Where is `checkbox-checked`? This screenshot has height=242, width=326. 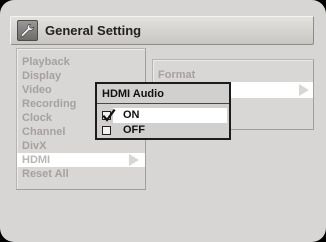
checkbox-checked is located at coordinates (109, 115).